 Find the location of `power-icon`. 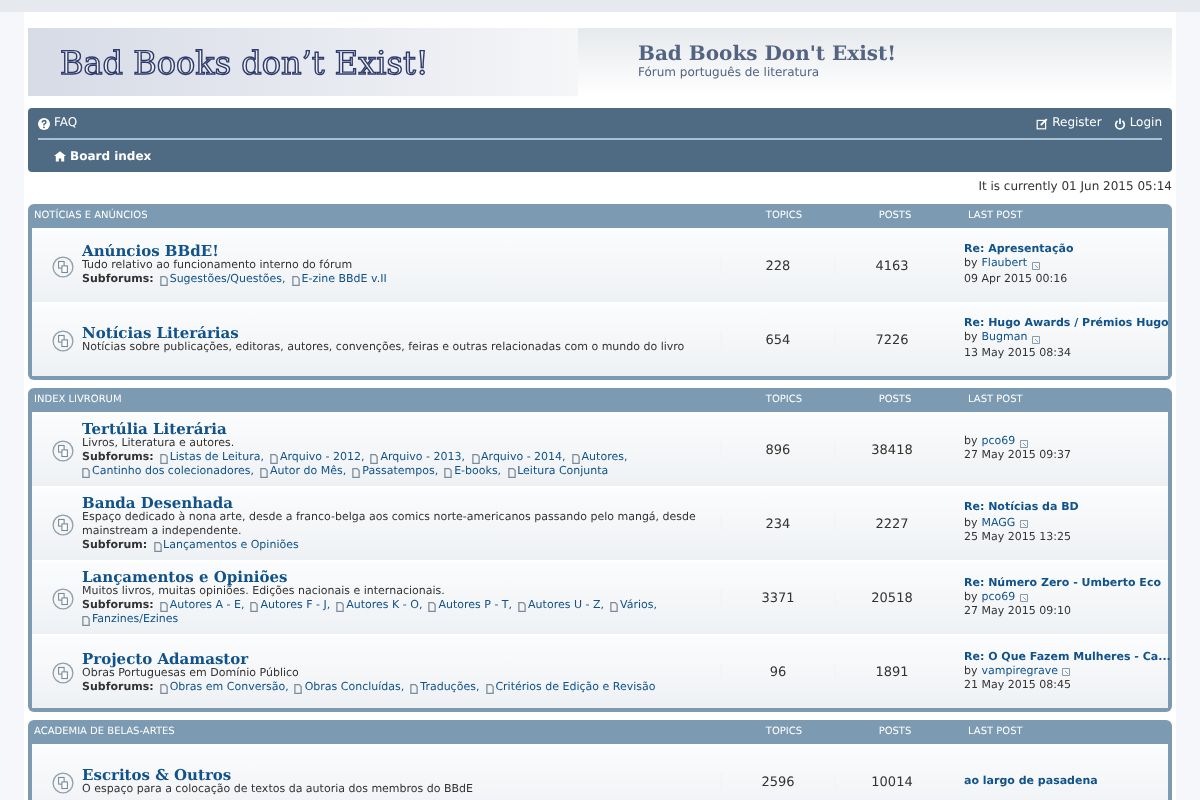

power-icon is located at coordinates (1119, 123).